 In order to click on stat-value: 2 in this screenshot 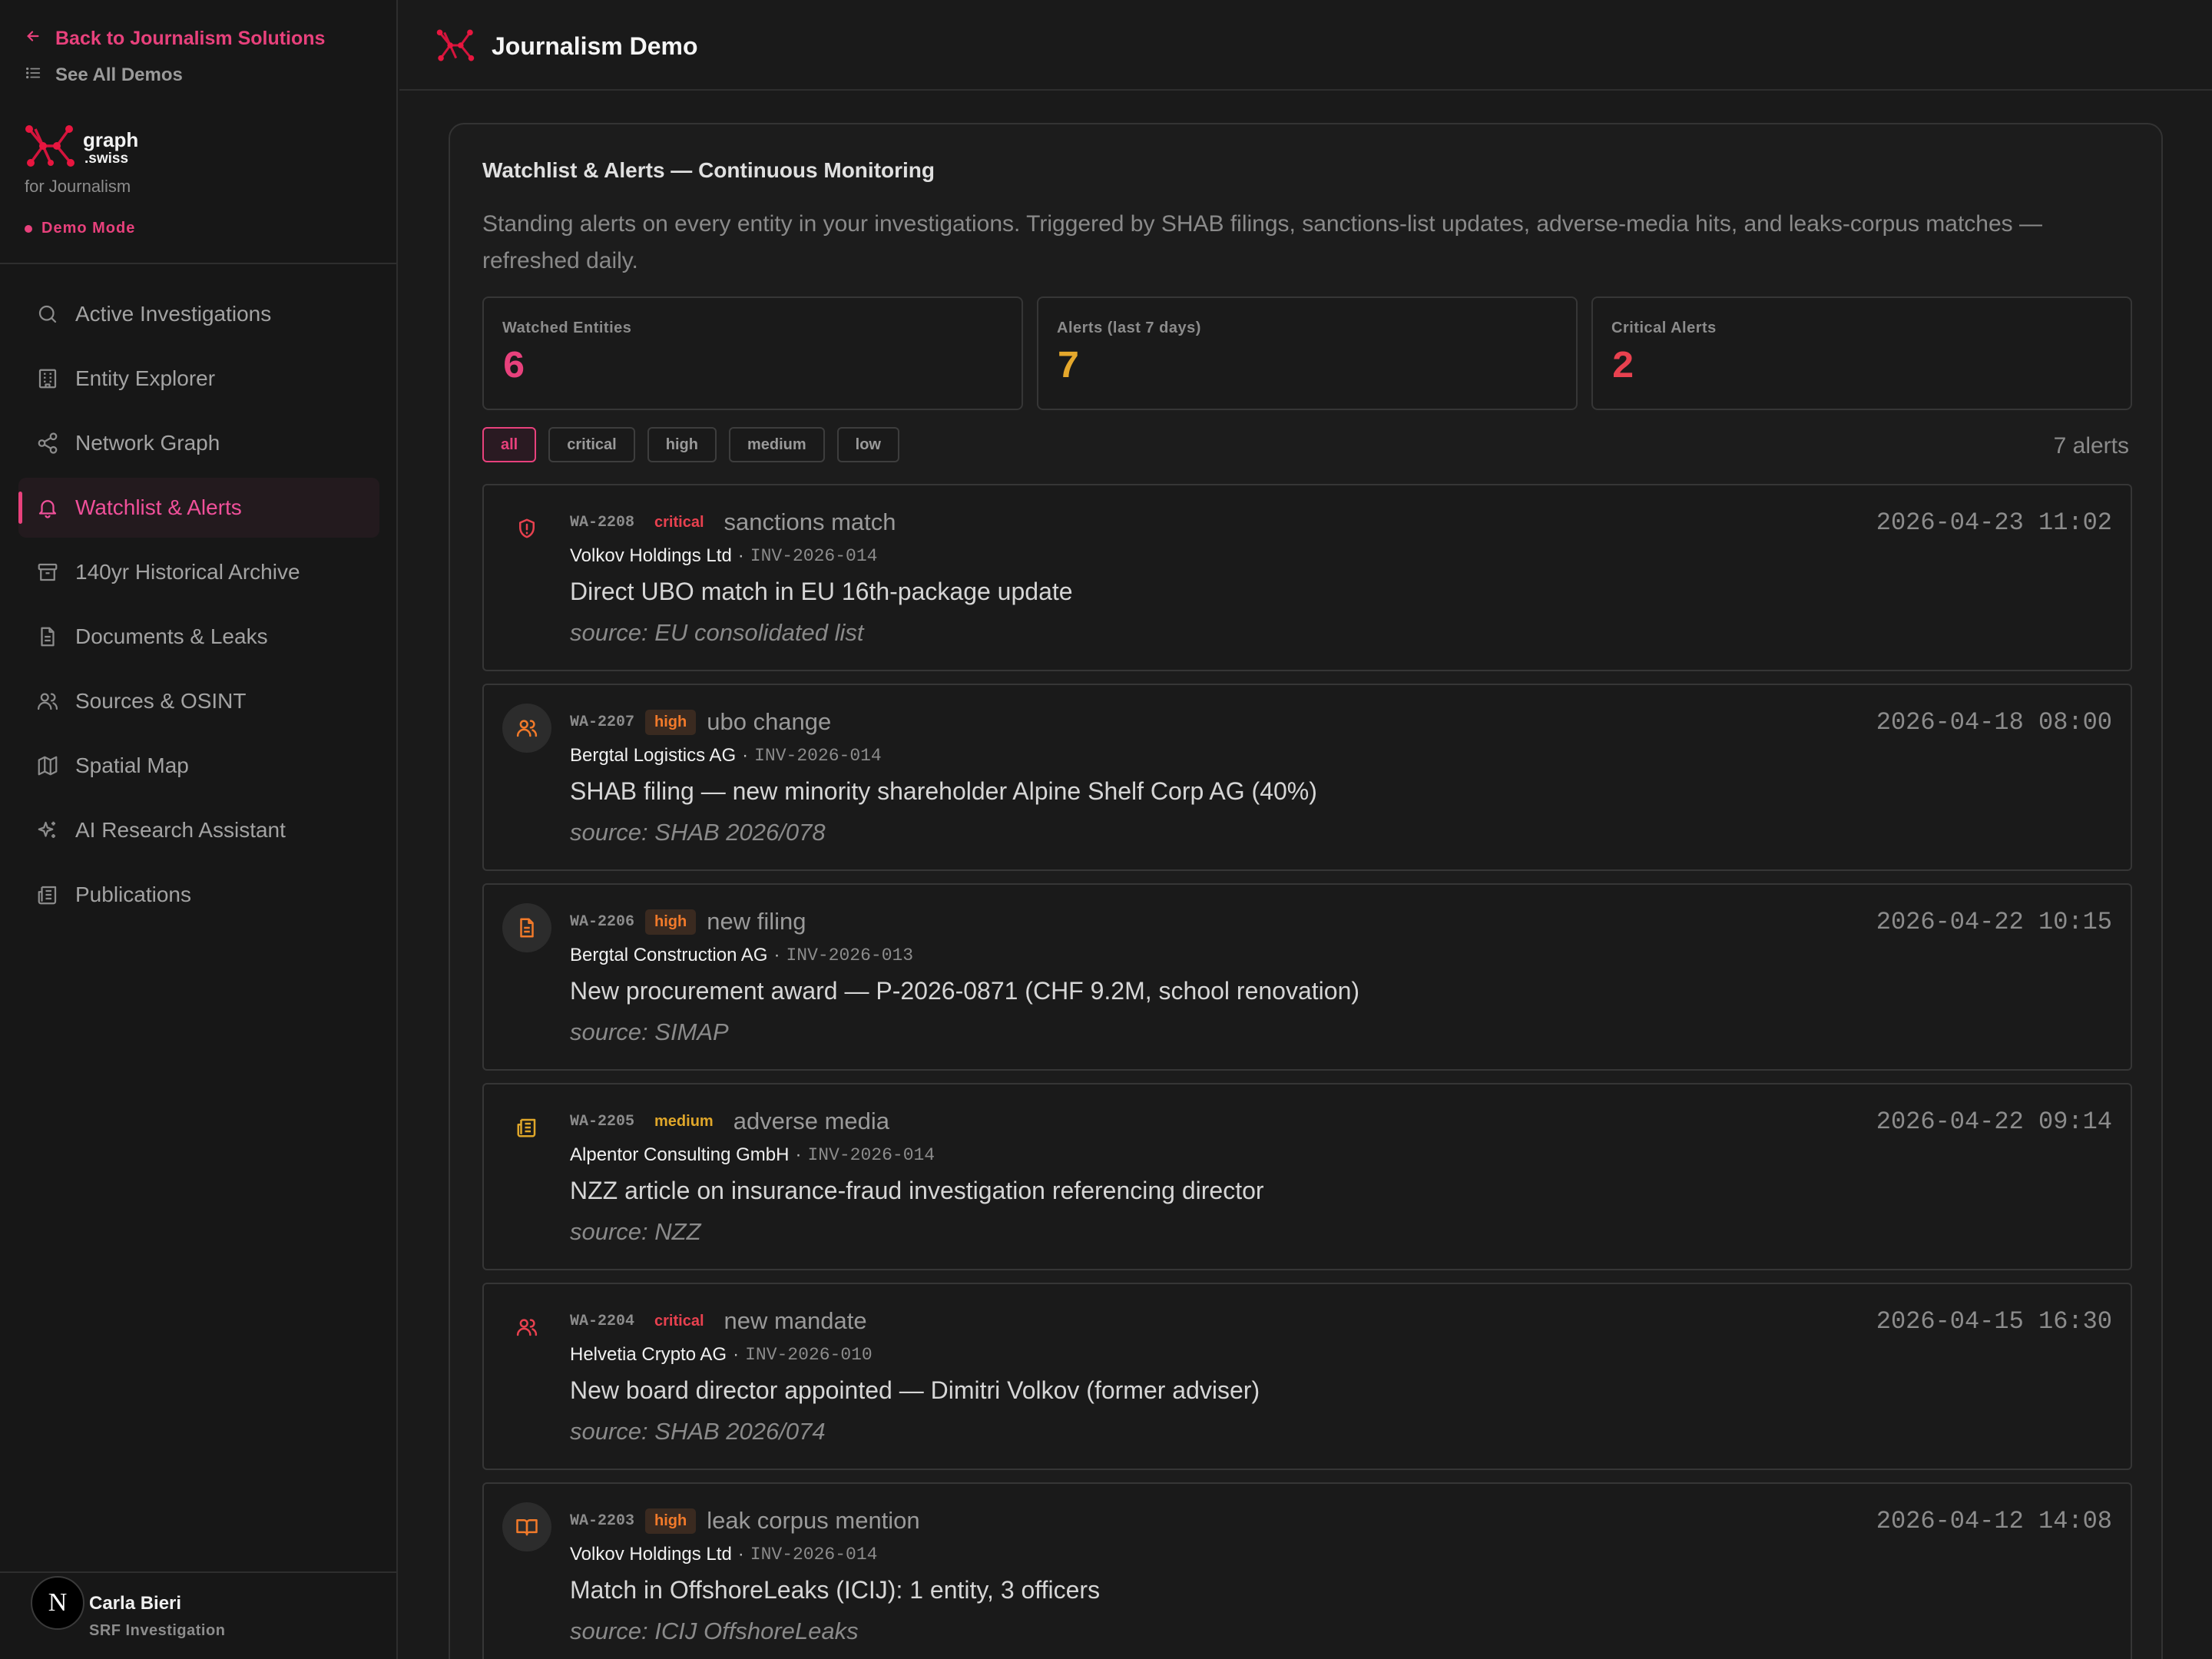, I will do `click(1623, 368)`.